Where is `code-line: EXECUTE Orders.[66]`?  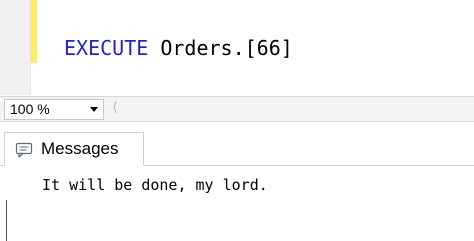
code-line: EXECUTE Orders.[66] is located at coordinates (178, 48).